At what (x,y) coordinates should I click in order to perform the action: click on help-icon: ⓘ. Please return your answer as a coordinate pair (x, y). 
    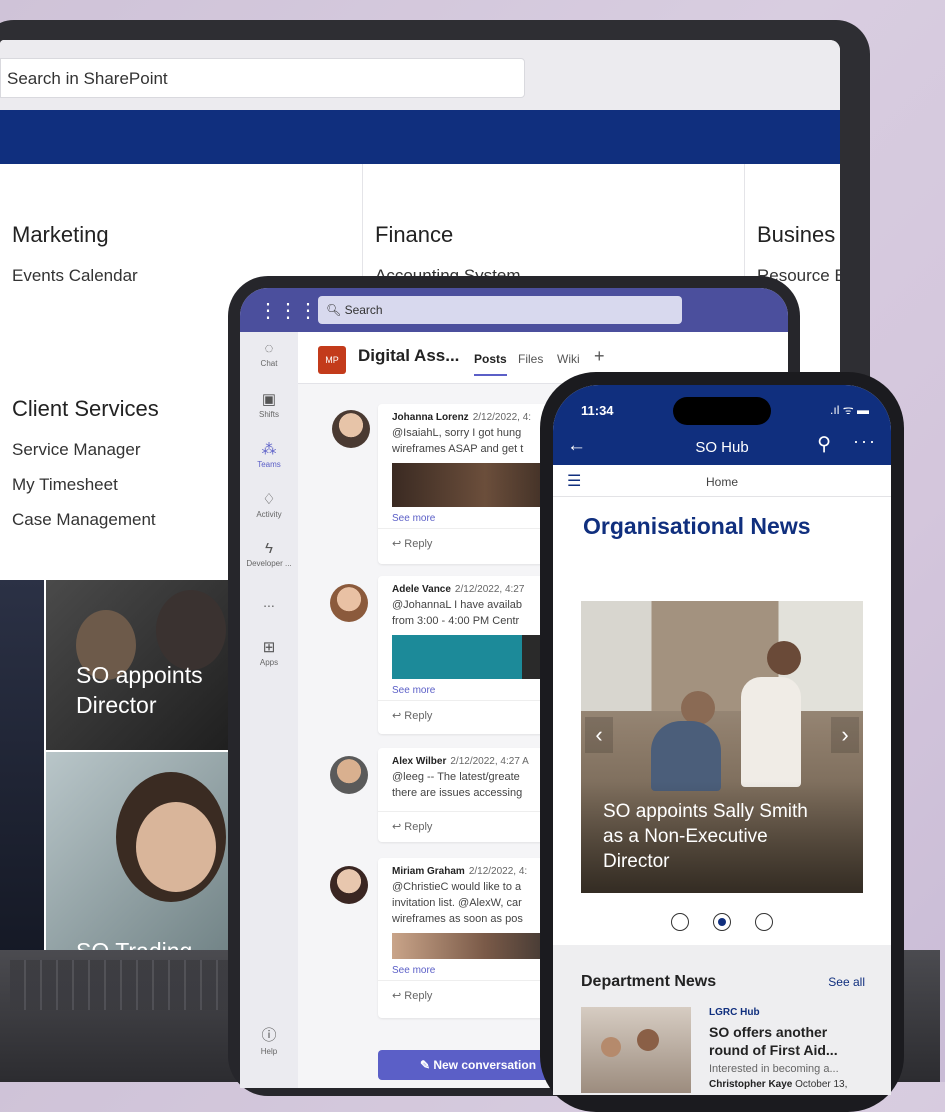
    Looking at the image, I should click on (269, 1035).